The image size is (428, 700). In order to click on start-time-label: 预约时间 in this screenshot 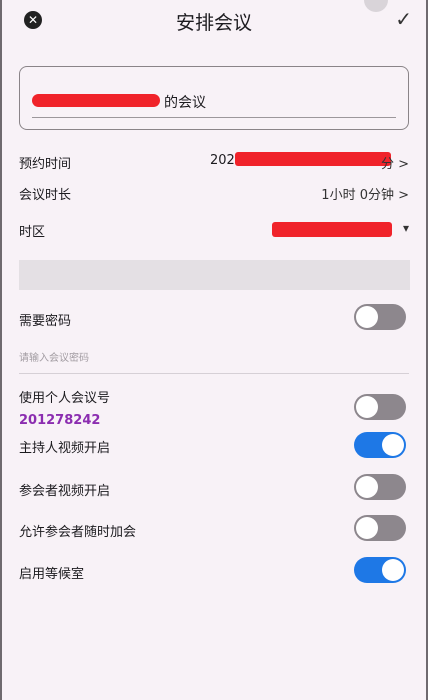, I will do `click(45, 164)`.